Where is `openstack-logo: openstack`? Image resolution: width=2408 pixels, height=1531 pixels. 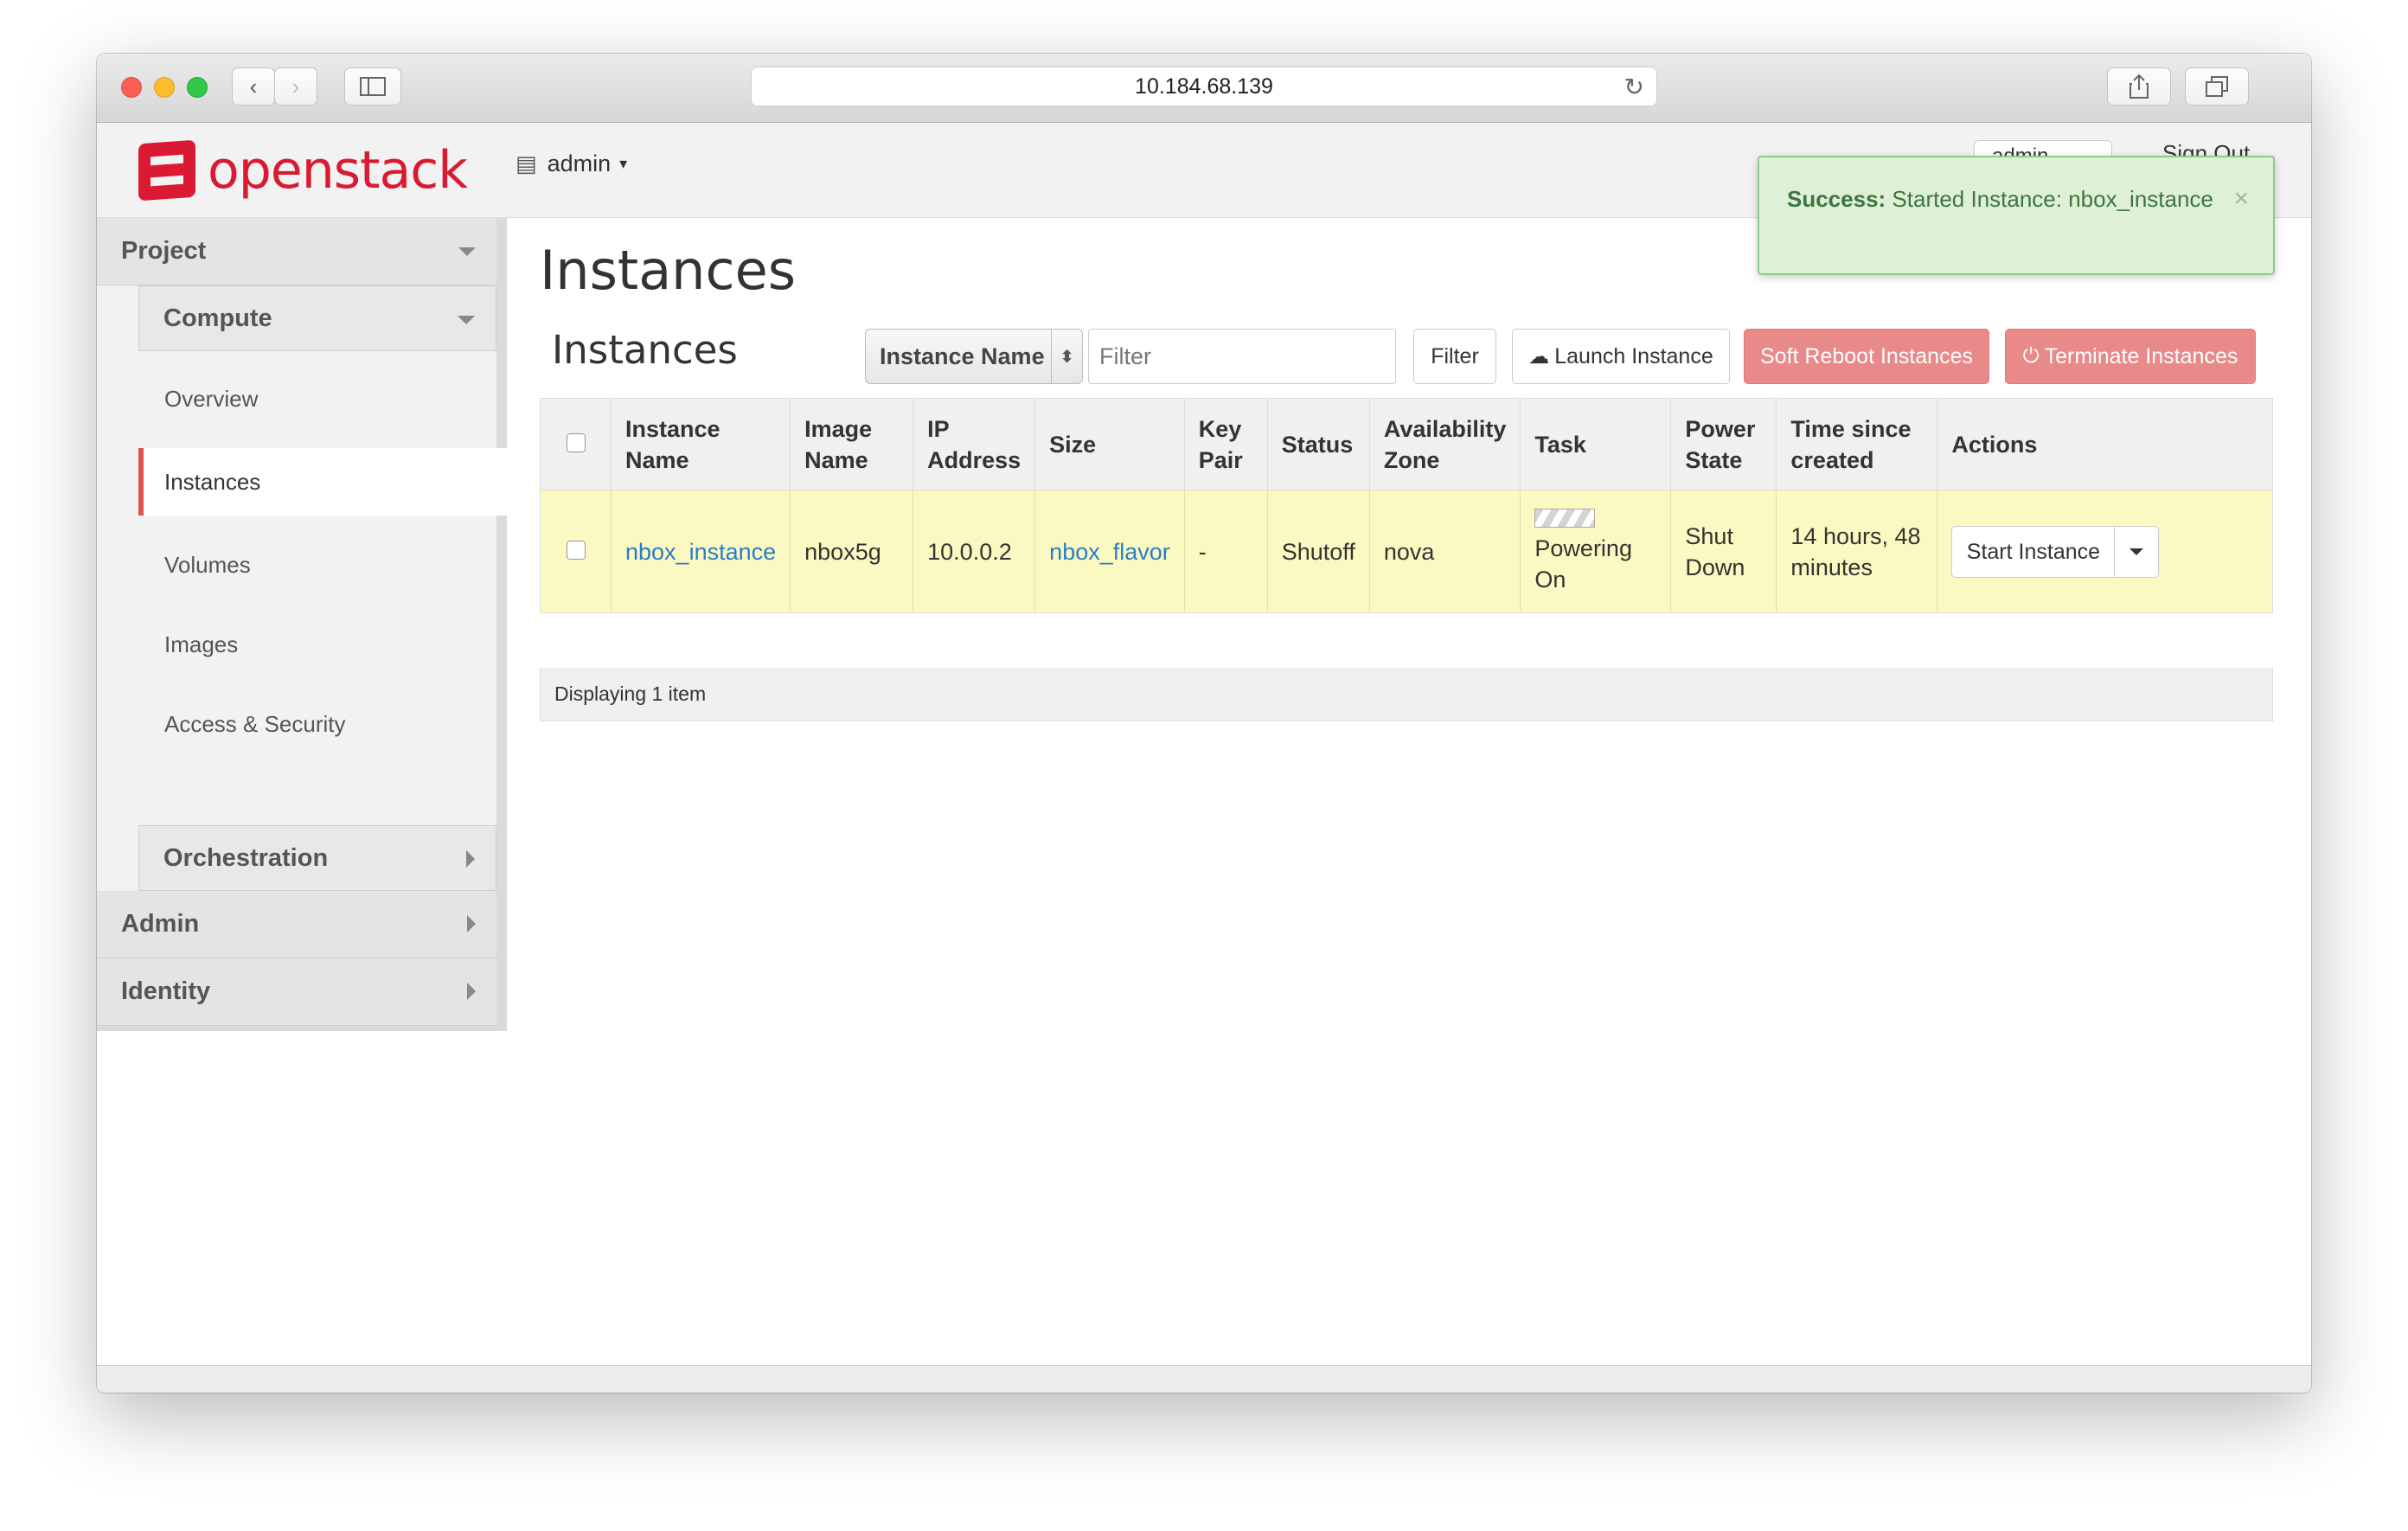
openstack-logo: openstack is located at coordinates (303, 170).